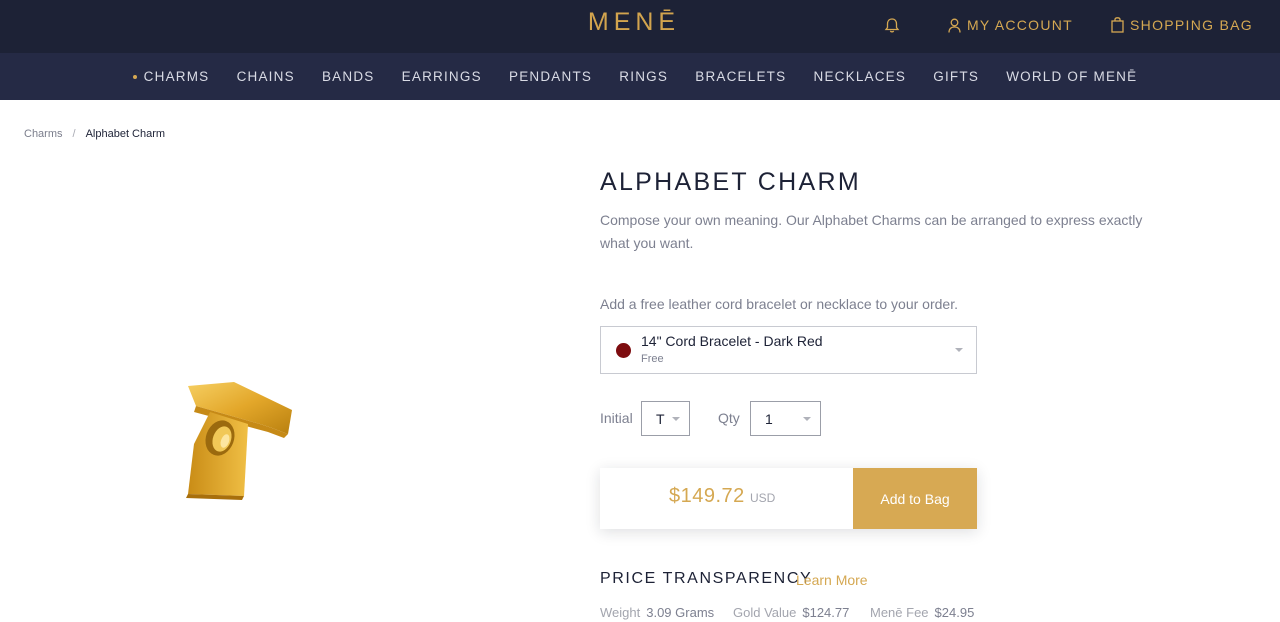  What do you see at coordinates (623, 350) in the screenshot?
I see `color-swatch` at bounding box center [623, 350].